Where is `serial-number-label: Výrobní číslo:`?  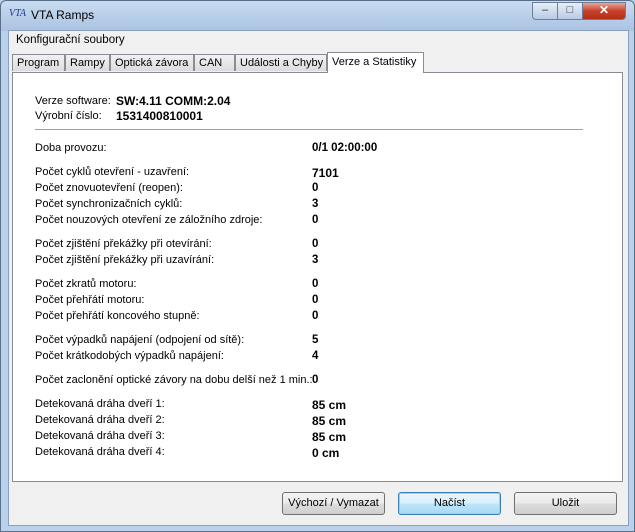
serial-number-label: Výrobní číslo: is located at coordinates (68, 116).